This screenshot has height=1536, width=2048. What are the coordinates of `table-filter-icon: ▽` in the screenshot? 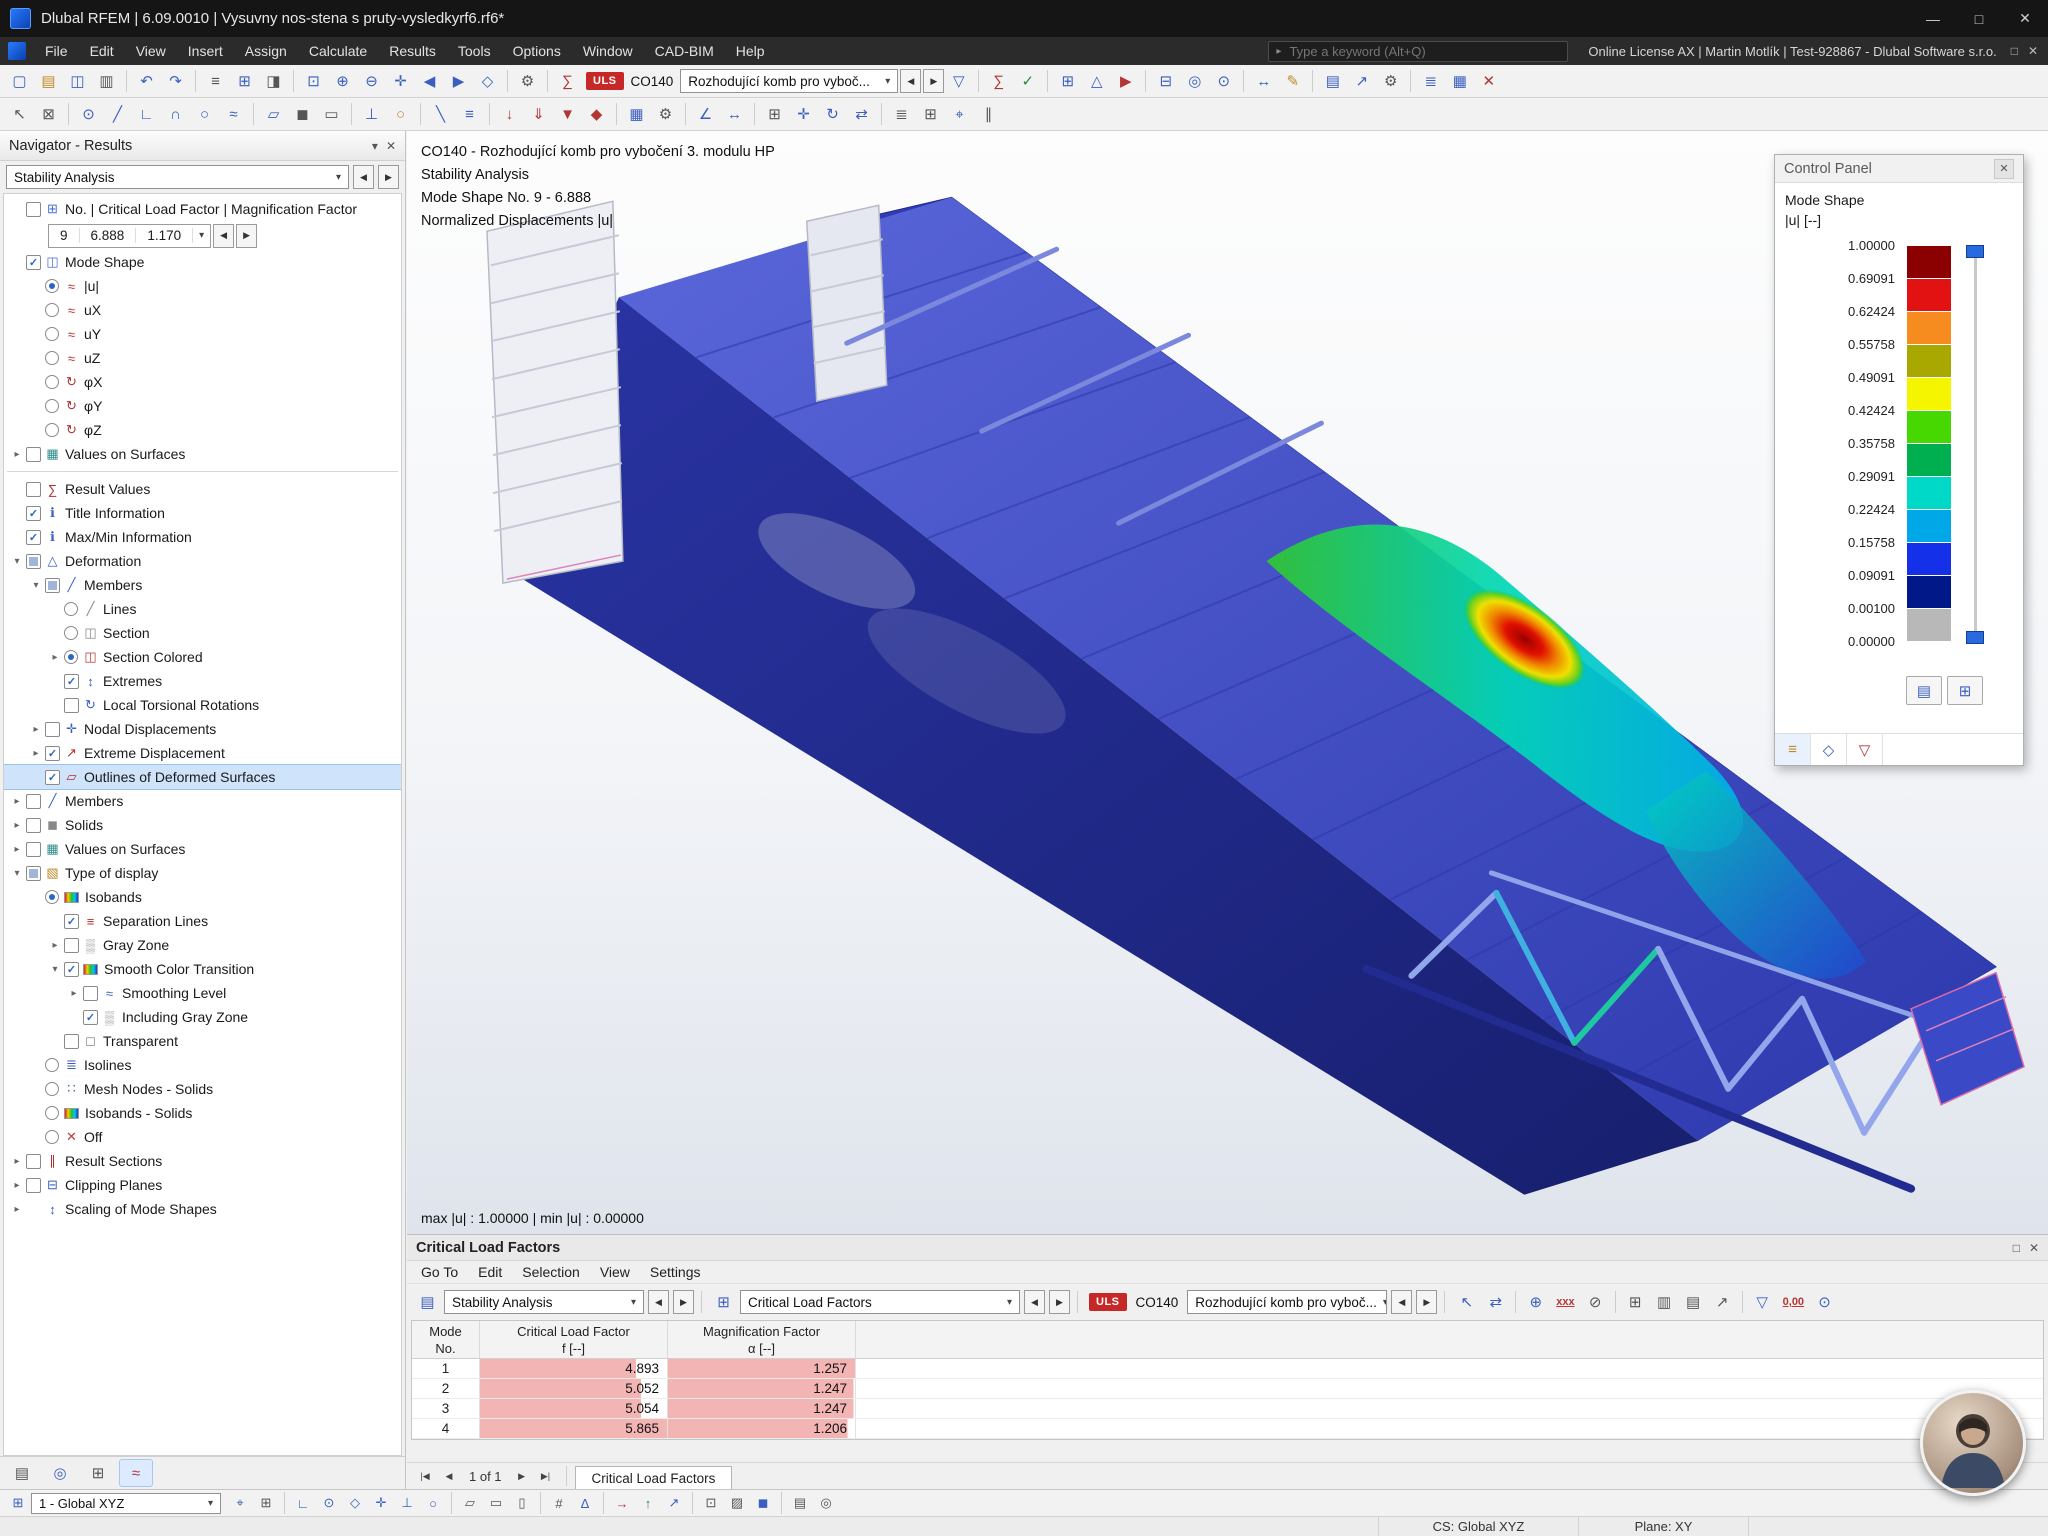 It's located at (1762, 1302).